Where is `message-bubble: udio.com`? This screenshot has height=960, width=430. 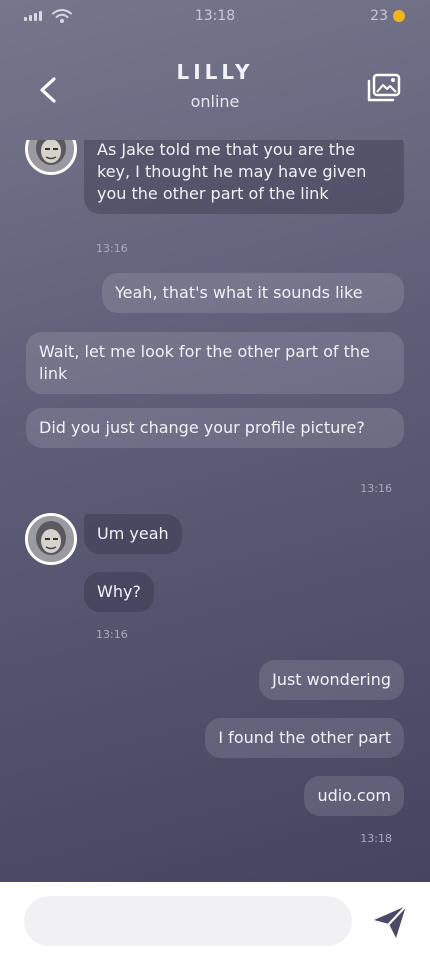
message-bubble: udio.com is located at coordinates (354, 796).